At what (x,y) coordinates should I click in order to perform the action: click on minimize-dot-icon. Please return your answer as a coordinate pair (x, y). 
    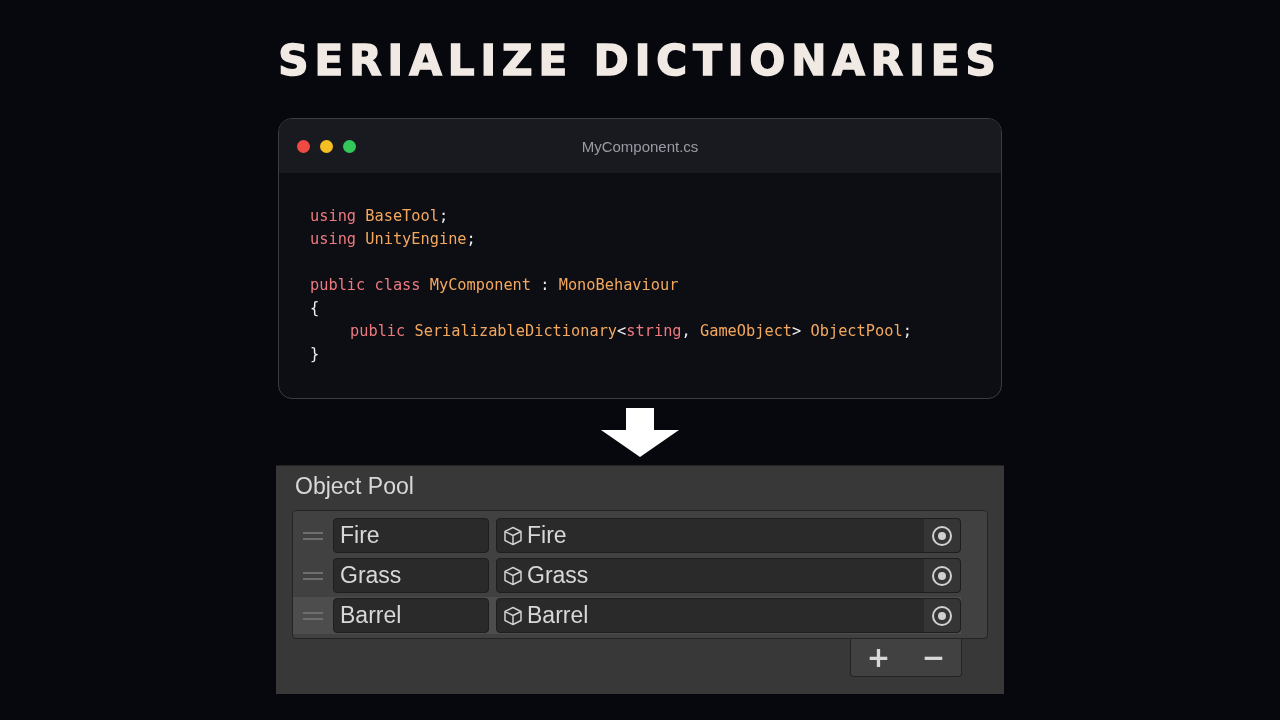
    Looking at the image, I should click on (326, 146).